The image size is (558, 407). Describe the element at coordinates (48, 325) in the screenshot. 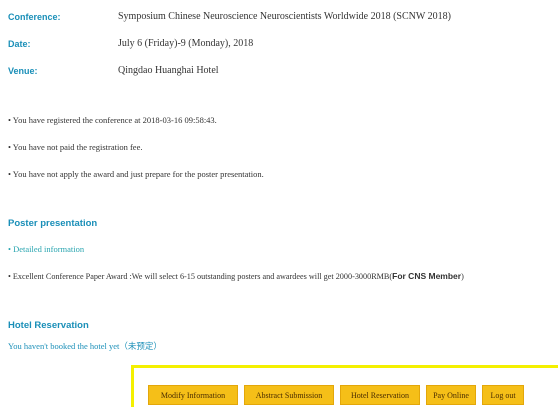

I see `hotel-section-title: Hotel Reservation` at that location.